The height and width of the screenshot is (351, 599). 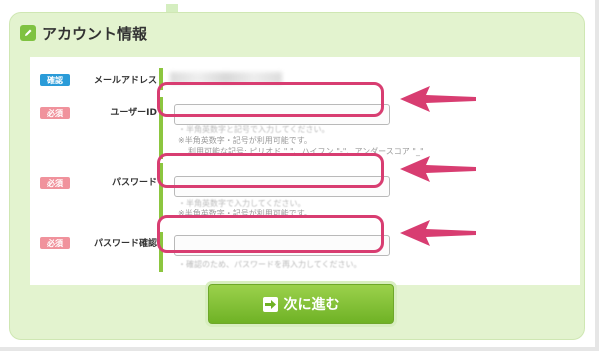 What do you see at coordinates (28, 33) in the screenshot?
I see `pencil-icon` at bounding box center [28, 33].